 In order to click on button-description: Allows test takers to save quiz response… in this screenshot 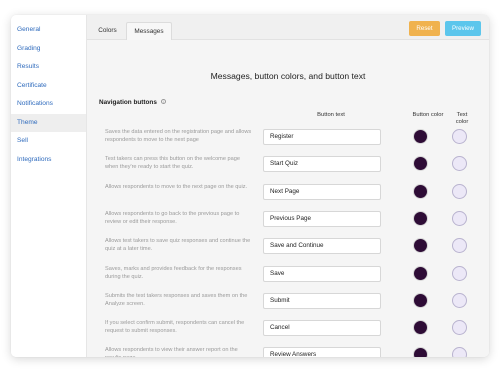, I will do `click(178, 245)`.